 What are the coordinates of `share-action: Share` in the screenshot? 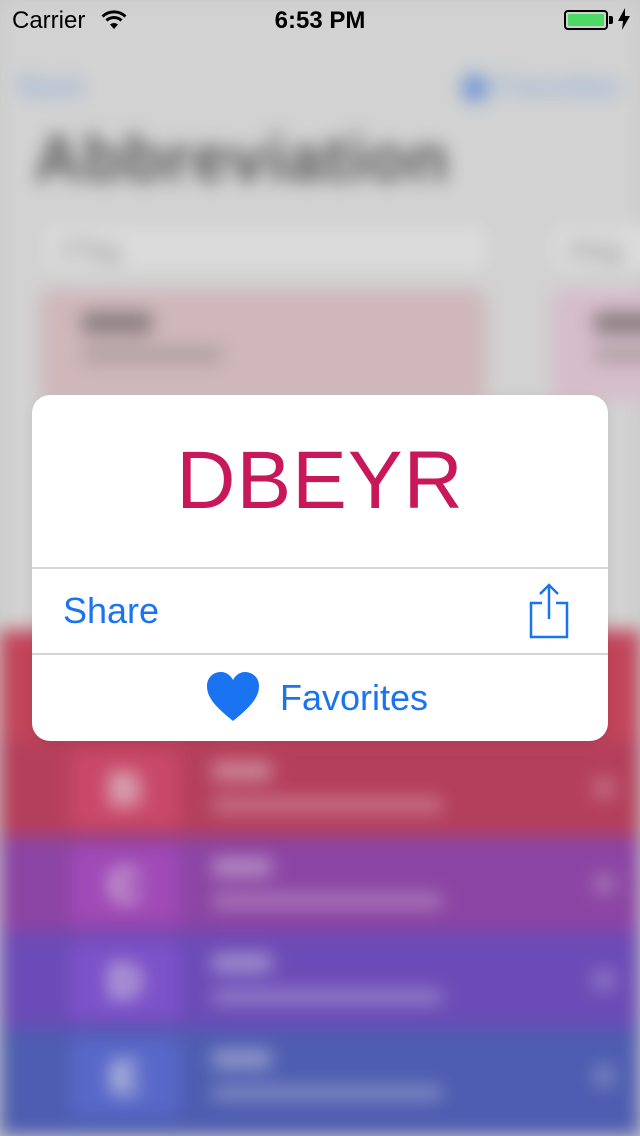 It's located at (320, 611).